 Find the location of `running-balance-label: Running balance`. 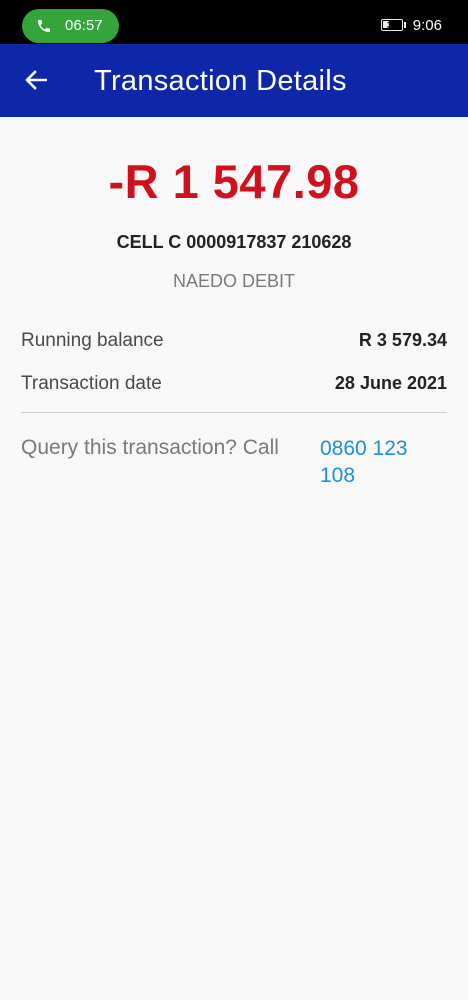

running-balance-label: Running balance is located at coordinates (92, 340).